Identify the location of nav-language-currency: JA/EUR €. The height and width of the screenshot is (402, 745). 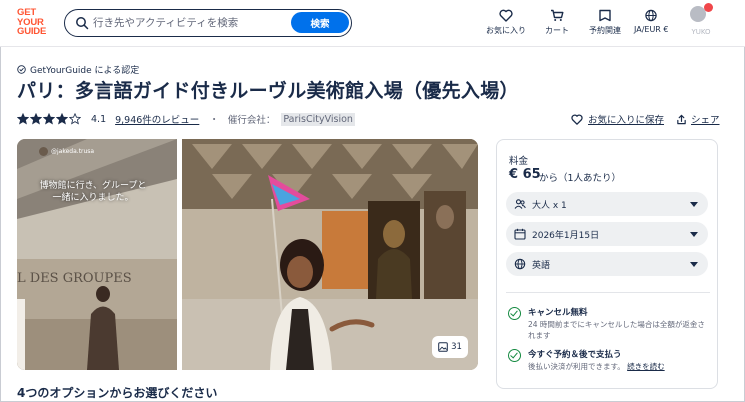
(651, 21).